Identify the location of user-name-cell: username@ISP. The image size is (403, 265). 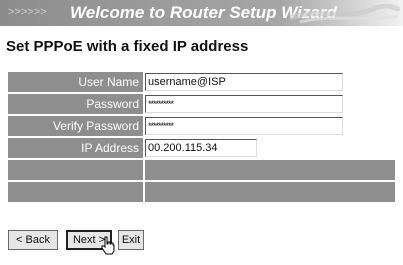
(270, 82).